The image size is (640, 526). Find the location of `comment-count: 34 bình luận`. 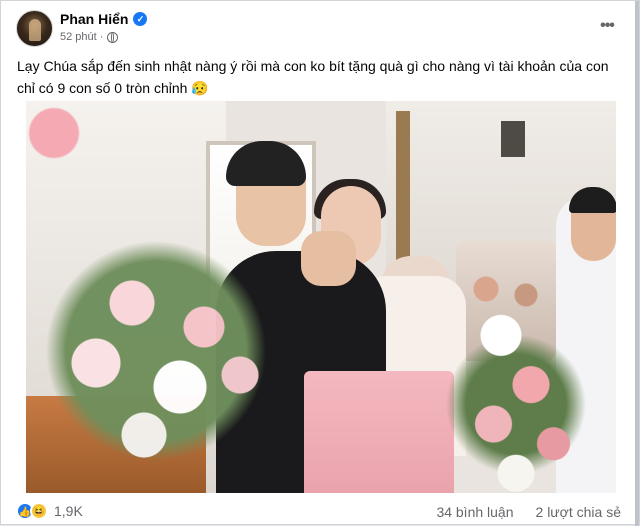

comment-count: 34 bình luận is located at coordinates (474, 512).